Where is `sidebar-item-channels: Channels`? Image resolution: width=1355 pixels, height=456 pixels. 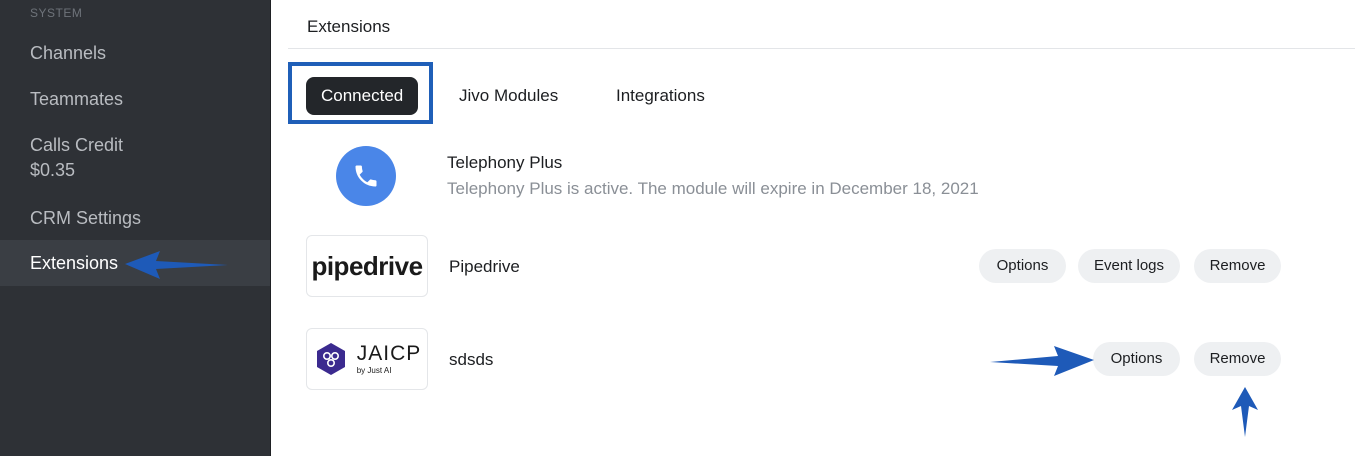
sidebar-item-channels: Channels is located at coordinates (135, 53).